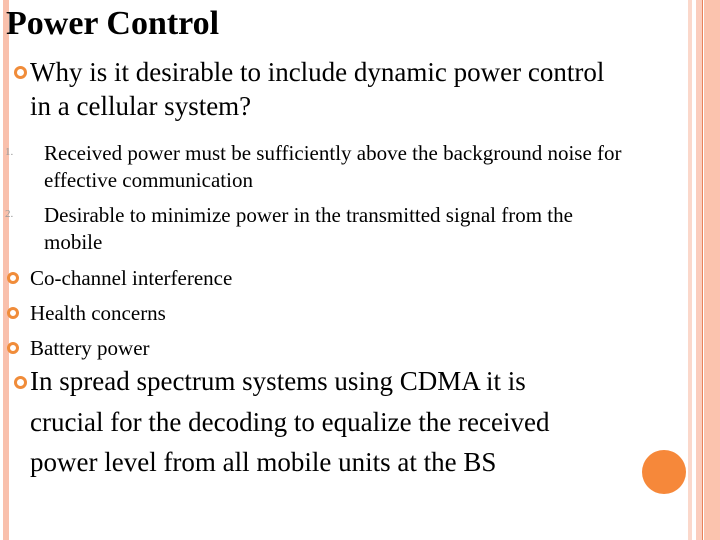 Image resolution: width=720 pixels, height=540 pixels. I want to click on slide-title: Power Control, so click(113, 23).